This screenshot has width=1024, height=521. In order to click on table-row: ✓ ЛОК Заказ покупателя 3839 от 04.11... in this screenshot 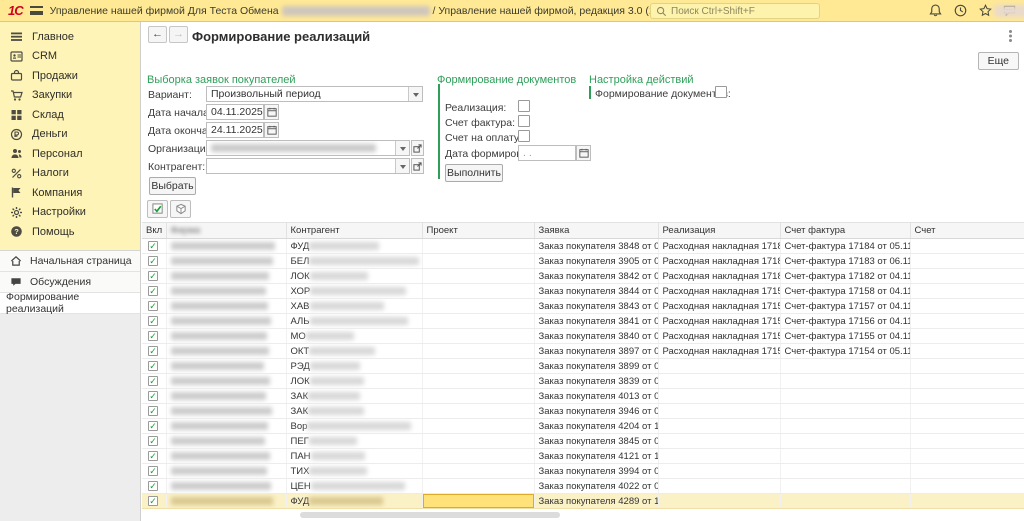, I will do `click(583, 381)`.